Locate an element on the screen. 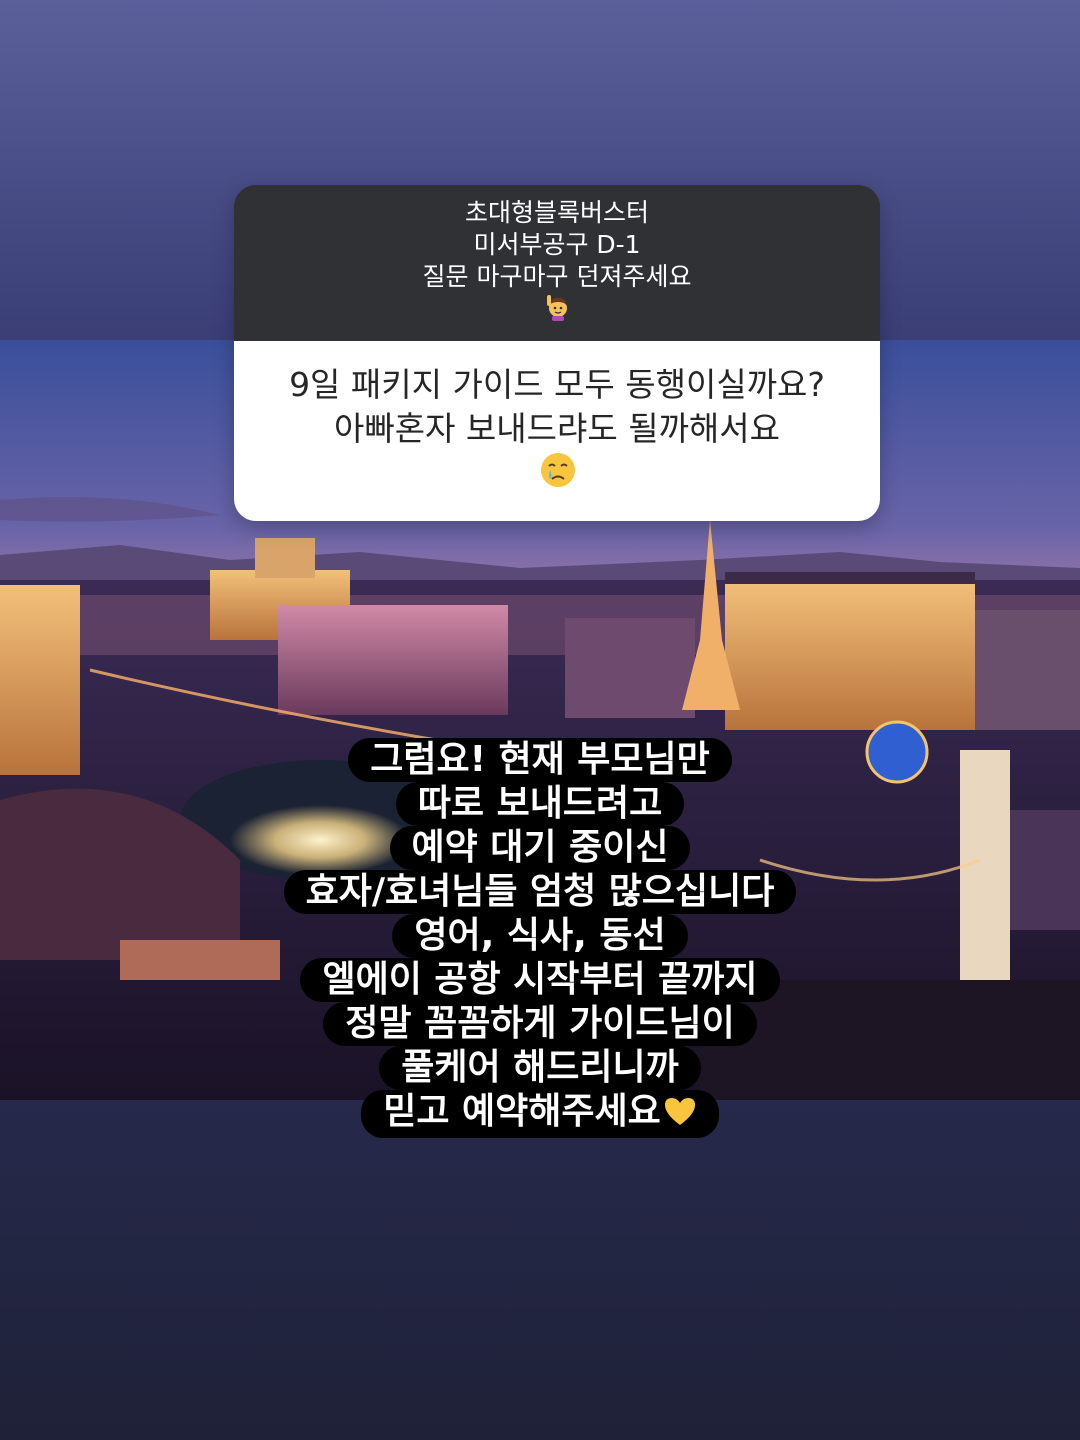 This screenshot has width=1080, height=1440. yellow-heart-emoji-icon is located at coordinates (680, 1116).